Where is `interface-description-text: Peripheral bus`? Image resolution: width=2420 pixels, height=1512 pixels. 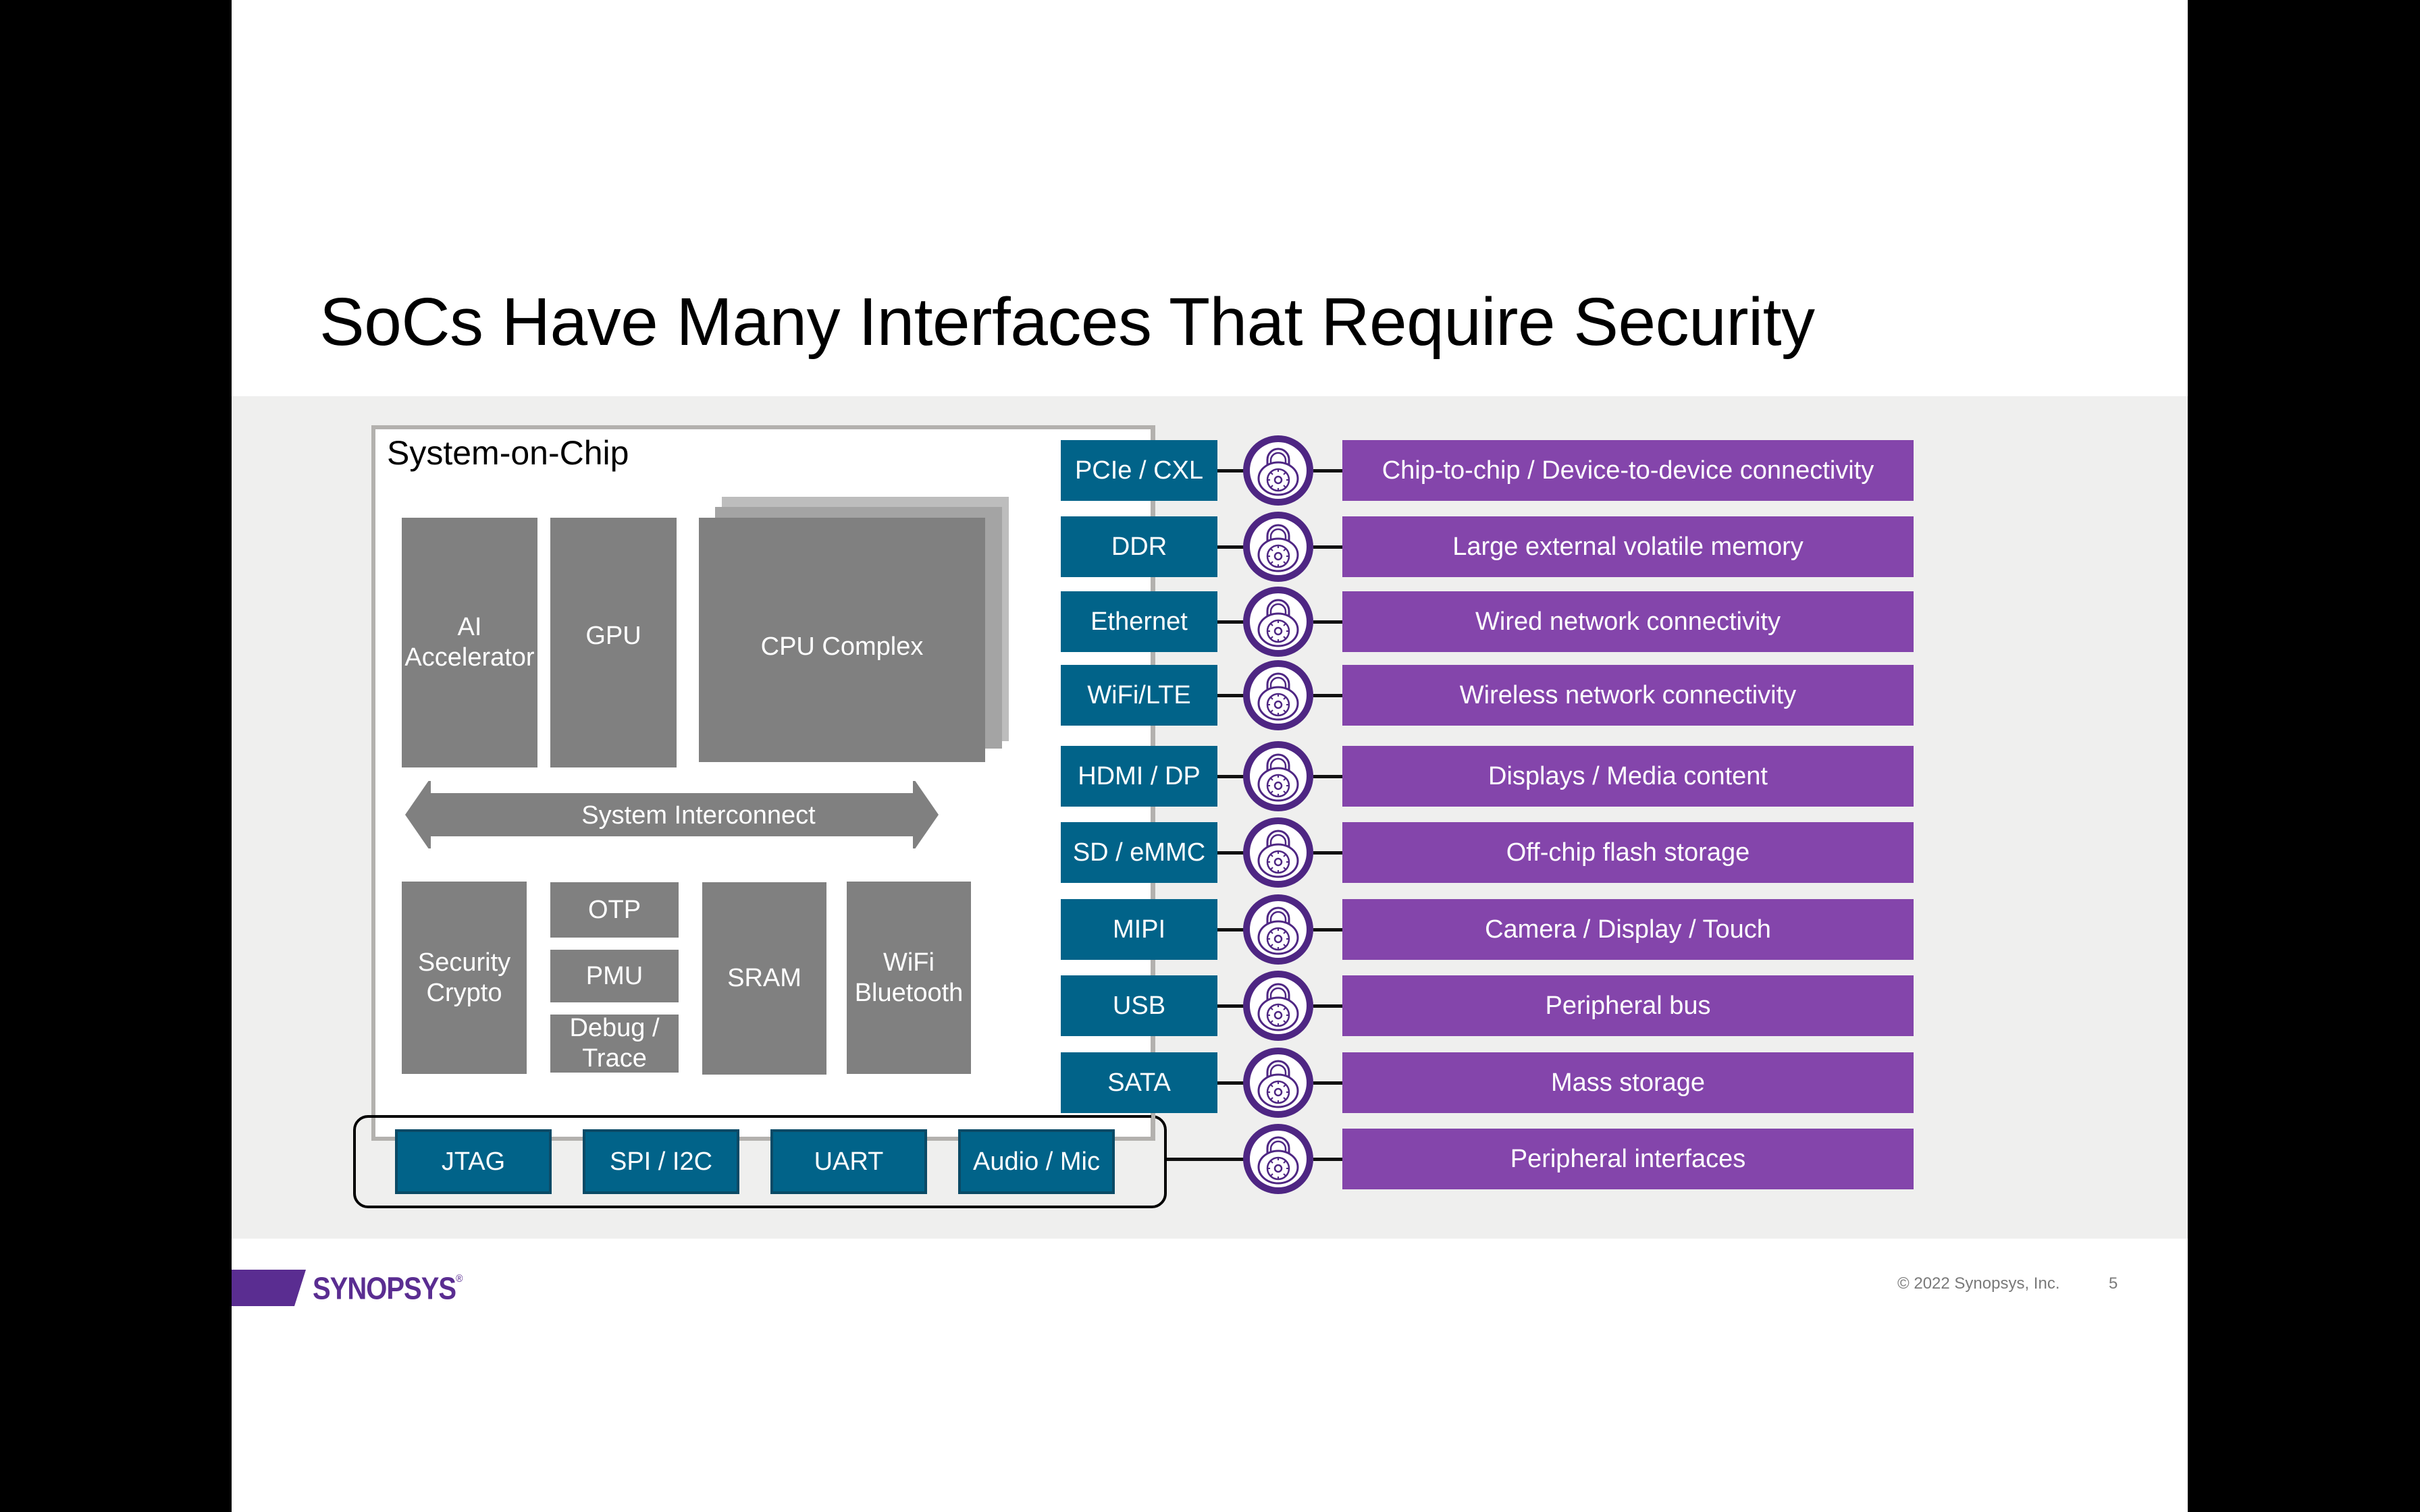
interface-description-text: Peripheral bus is located at coordinates (1628, 1005).